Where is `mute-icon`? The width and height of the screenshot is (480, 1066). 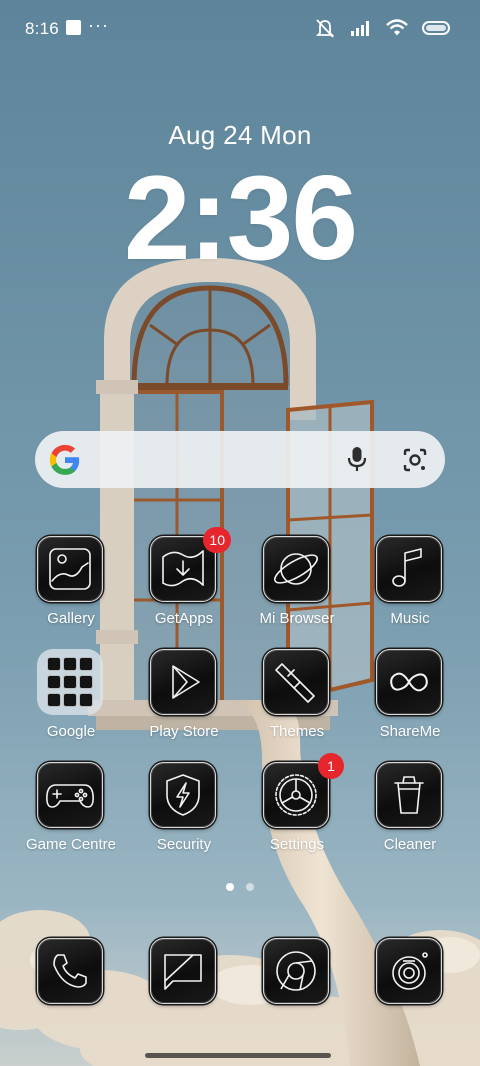
mute-icon is located at coordinates (325, 28).